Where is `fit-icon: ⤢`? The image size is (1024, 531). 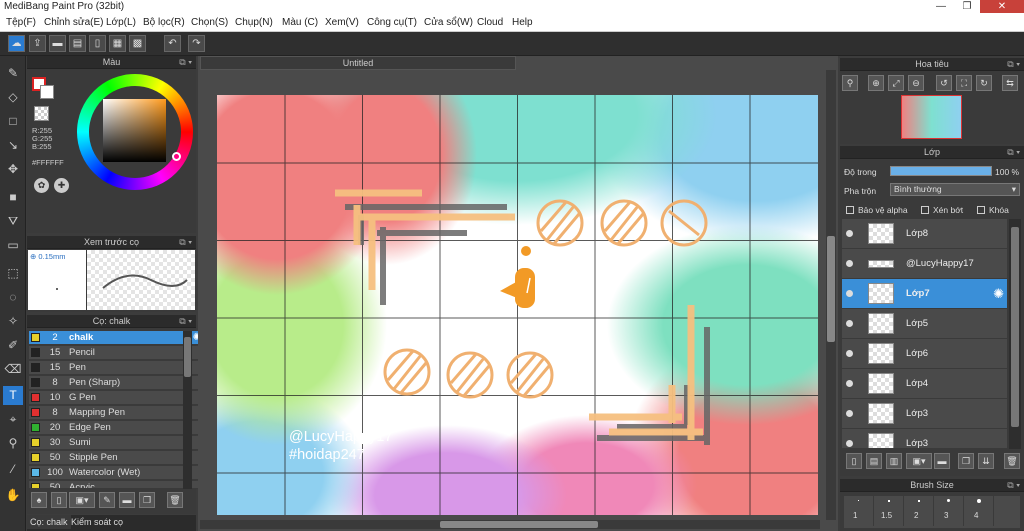
fit-icon: ⤢ is located at coordinates (896, 83).